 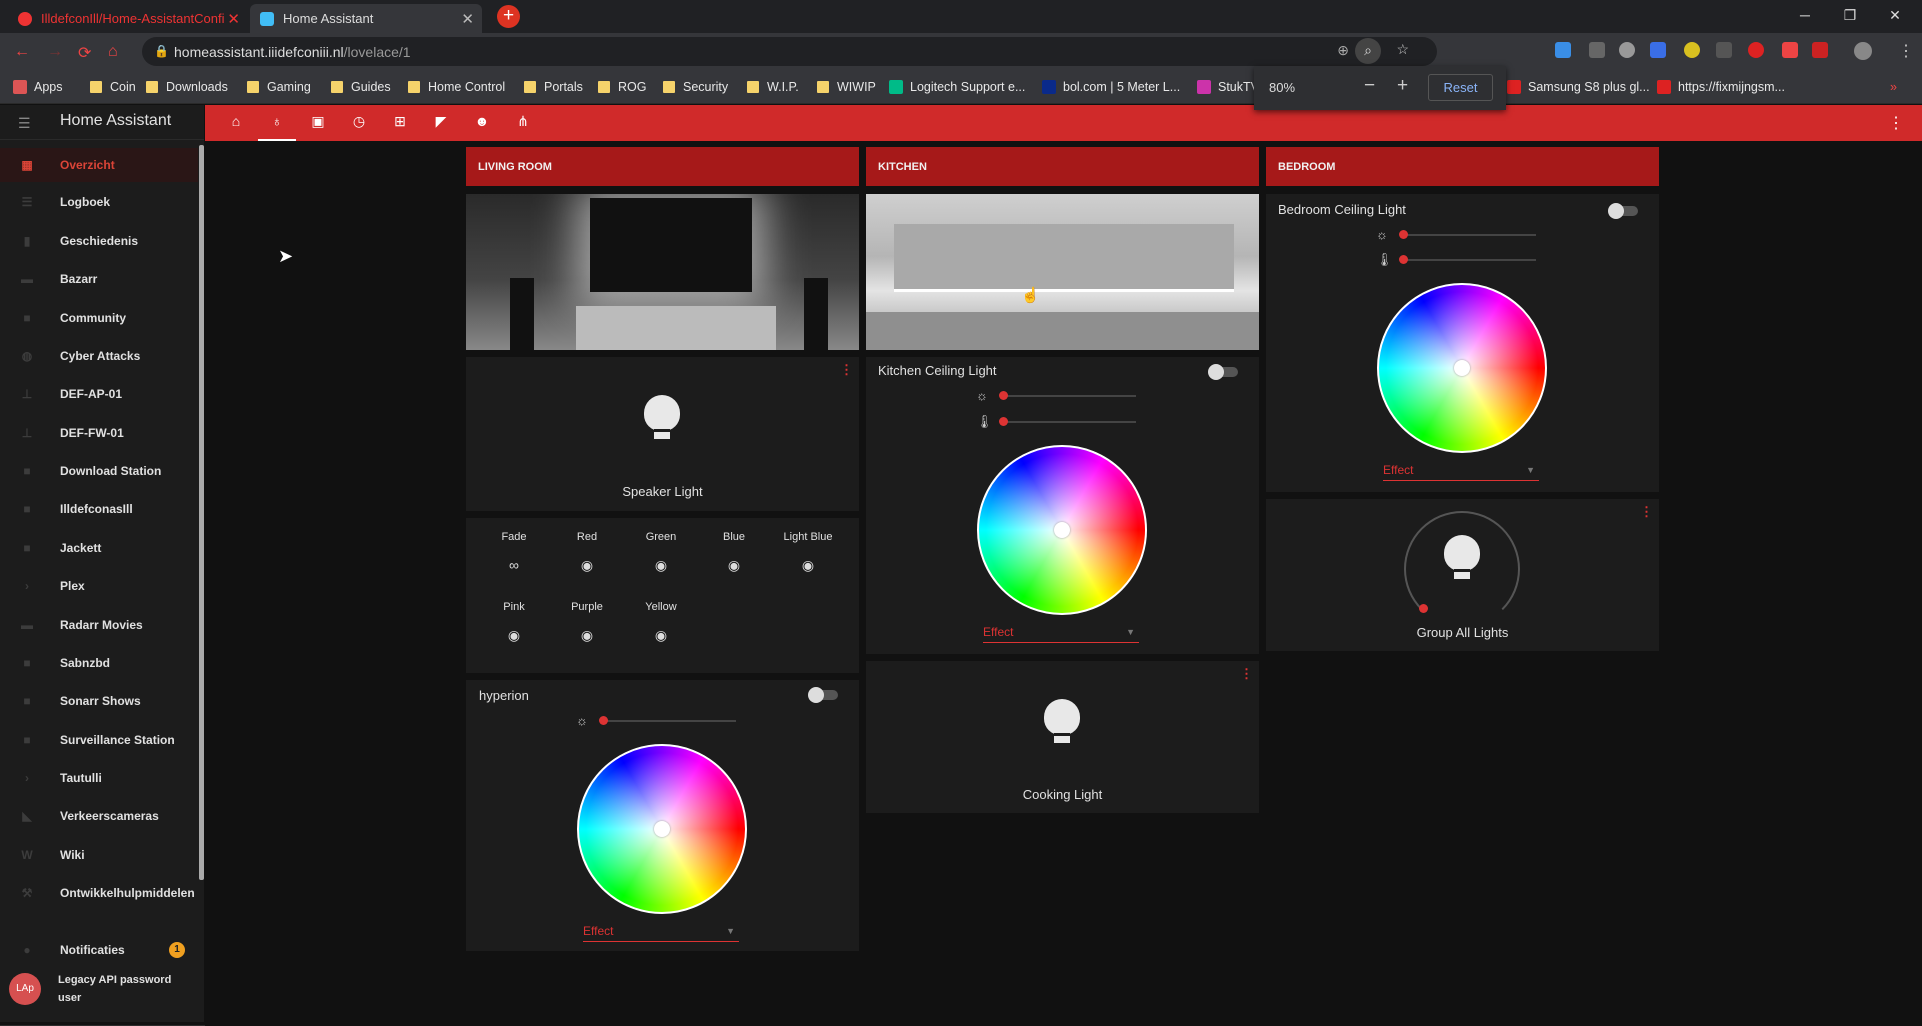 What do you see at coordinates (279, 87) in the screenshot?
I see `bookmark-folder: Gaming` at bounding box center [279, 87].